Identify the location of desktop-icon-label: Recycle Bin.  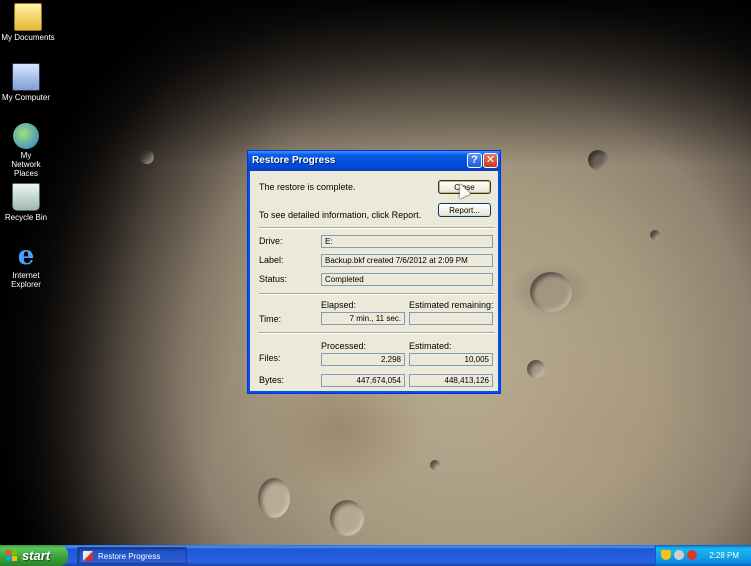
(26, 217).